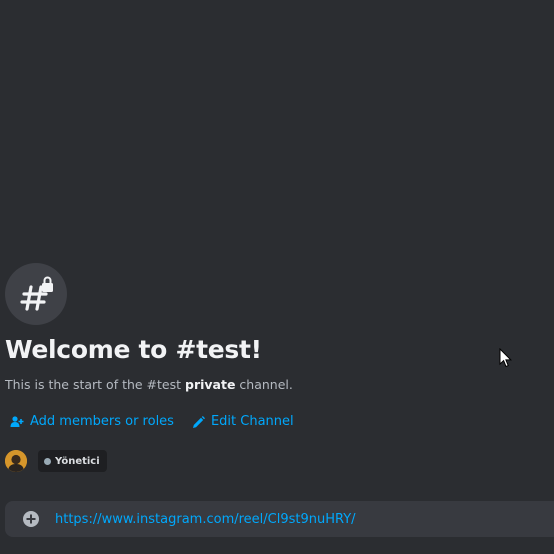 The image size is (554, 554). I want to click on add-members-button: Add members or roles, so click(92, 422).